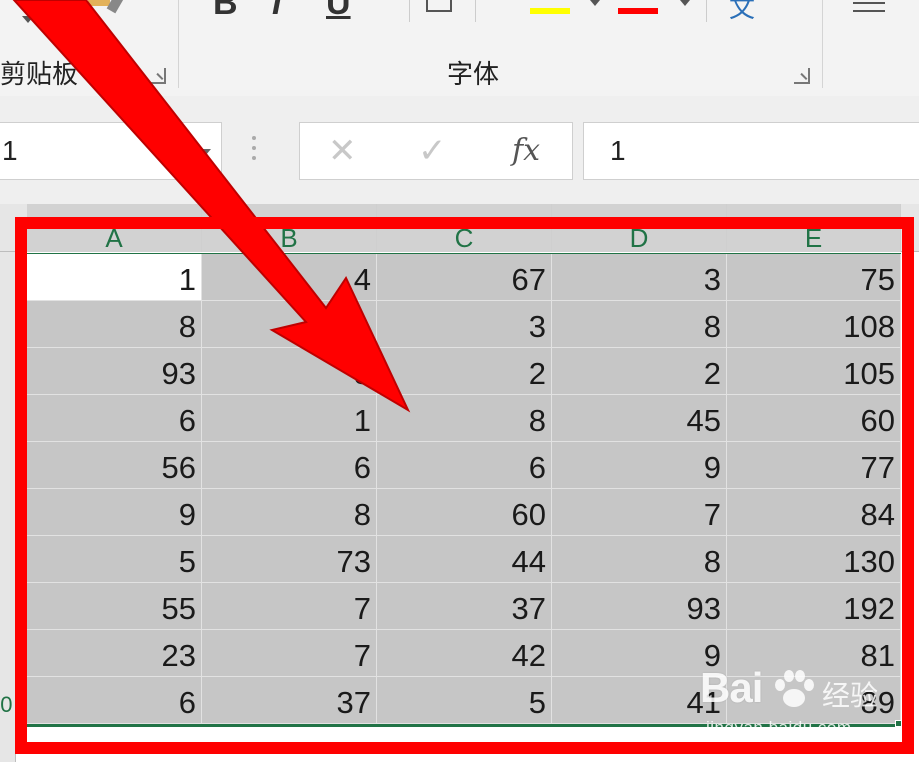  I want to click on watermark-logo: Bai, so click(731, 687).